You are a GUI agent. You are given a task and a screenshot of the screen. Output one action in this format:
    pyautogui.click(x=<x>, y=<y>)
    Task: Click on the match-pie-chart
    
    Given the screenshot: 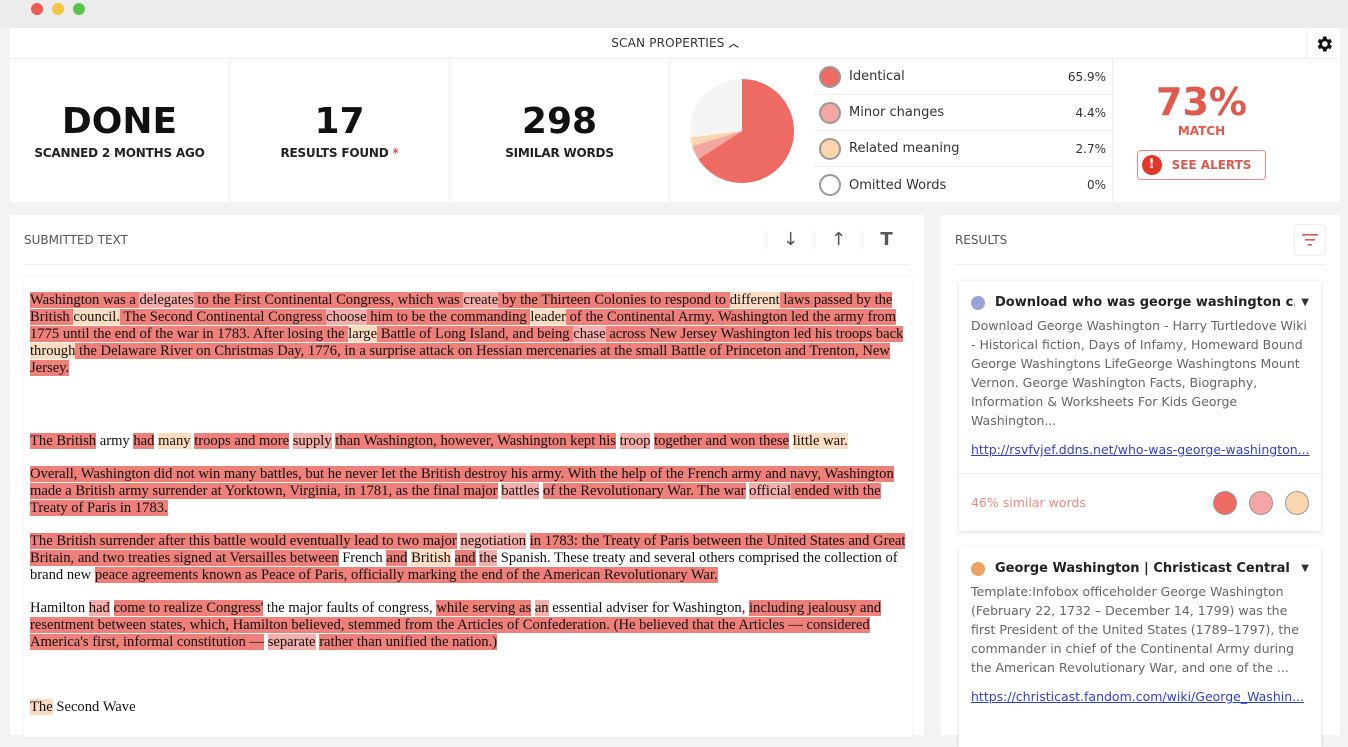 What is the action you would take?
    pyautogui.click(x=741, y=130)
    